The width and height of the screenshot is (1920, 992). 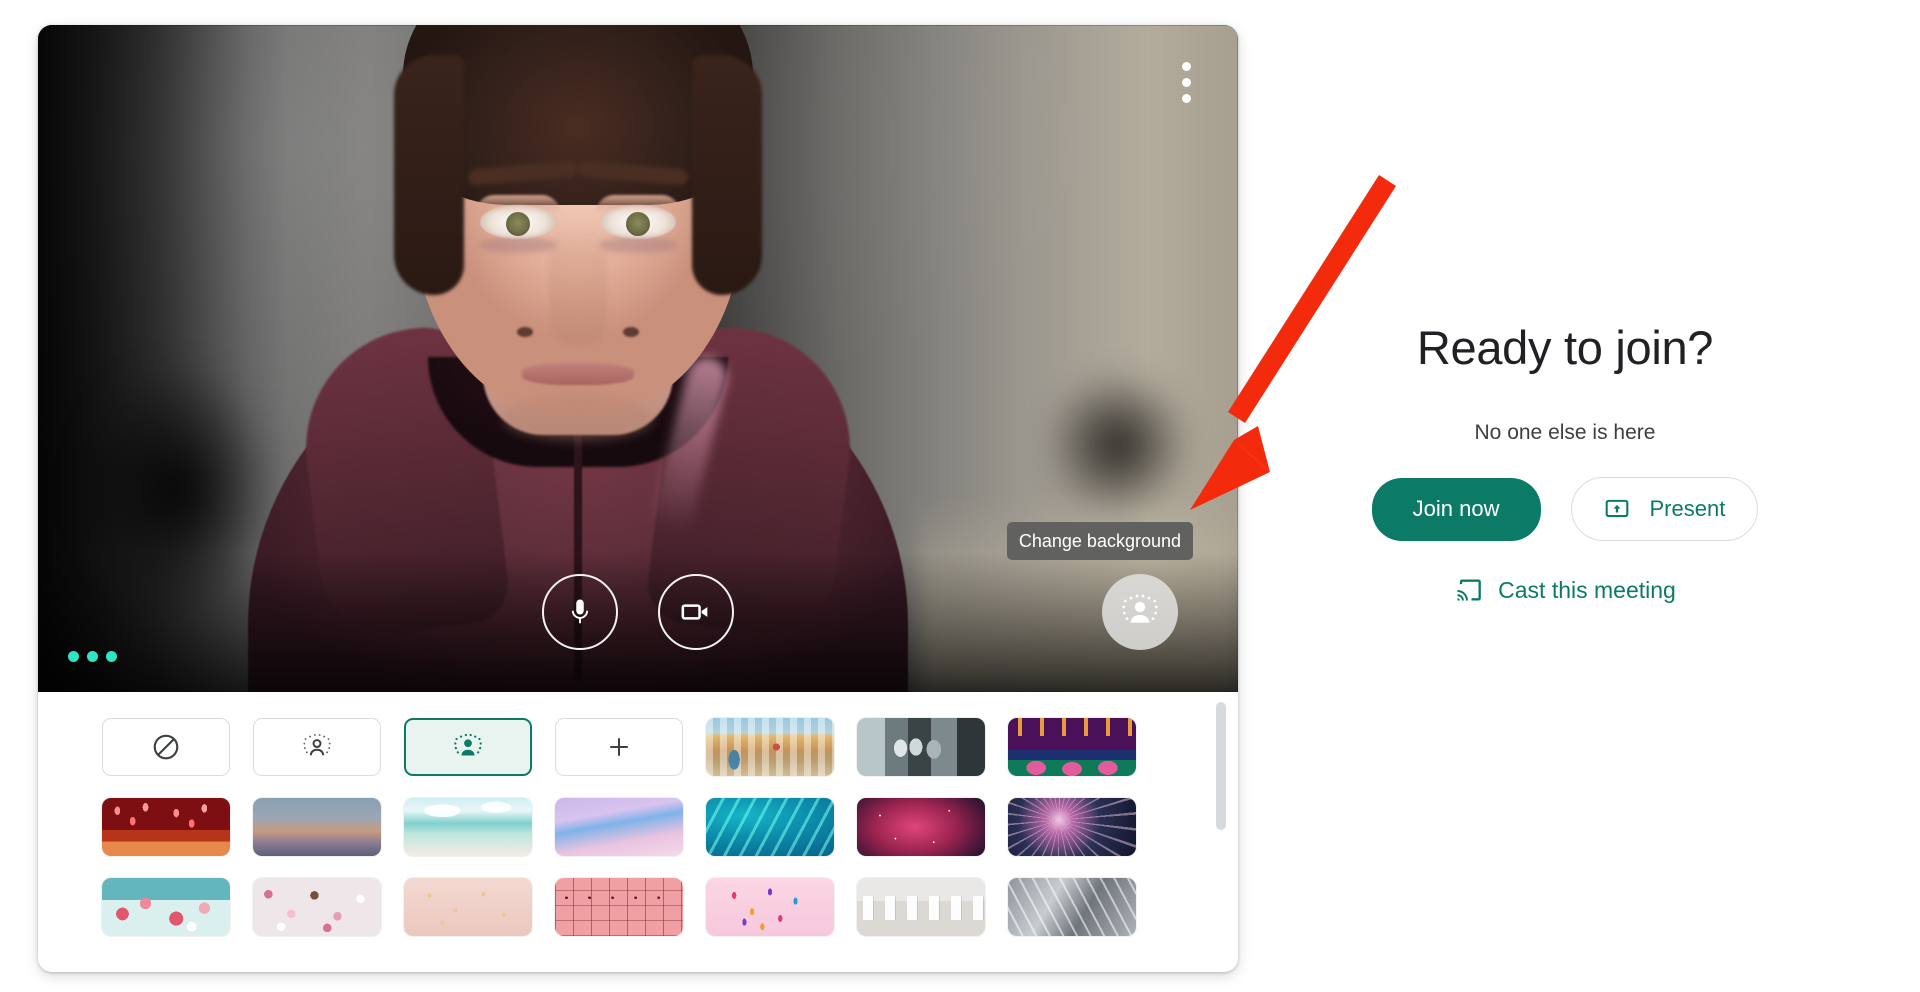 I want to click on microphone-icon, so click(x=580, y=611).